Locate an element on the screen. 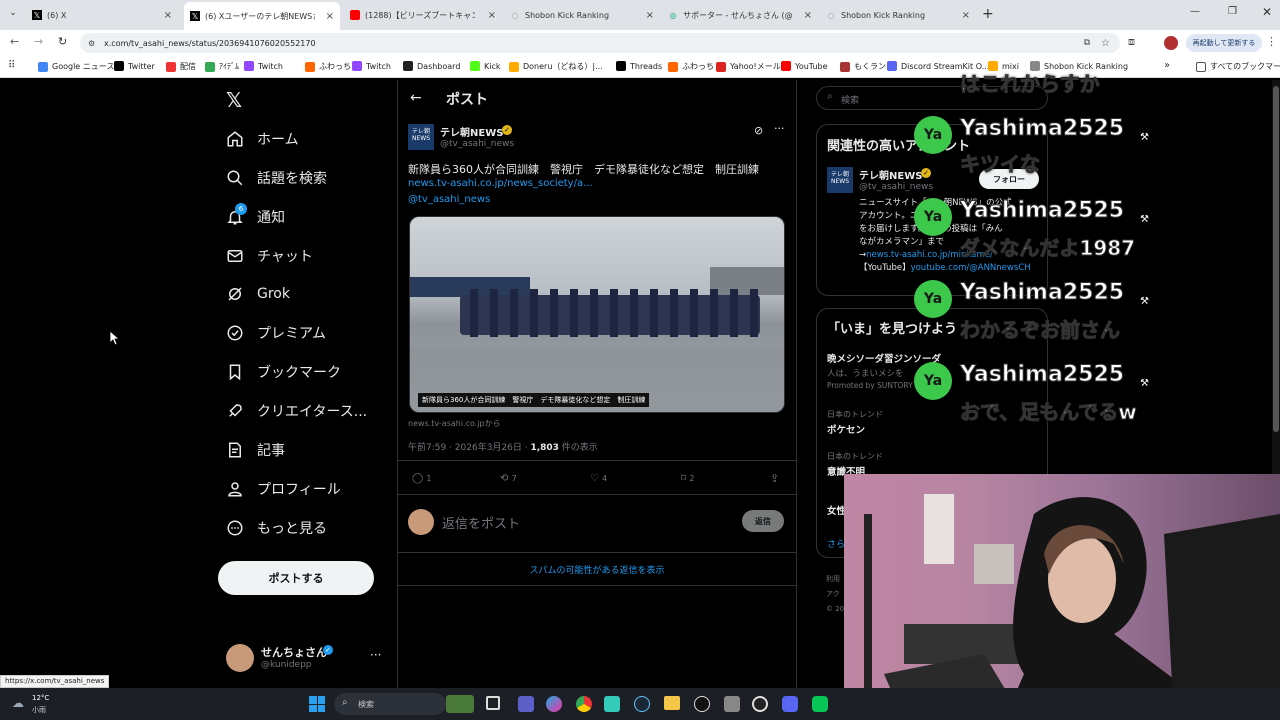 The width and height of the screenshot is (1280, 720). apps-grid-icon: ⠿ is located at coordinates (11, 65).